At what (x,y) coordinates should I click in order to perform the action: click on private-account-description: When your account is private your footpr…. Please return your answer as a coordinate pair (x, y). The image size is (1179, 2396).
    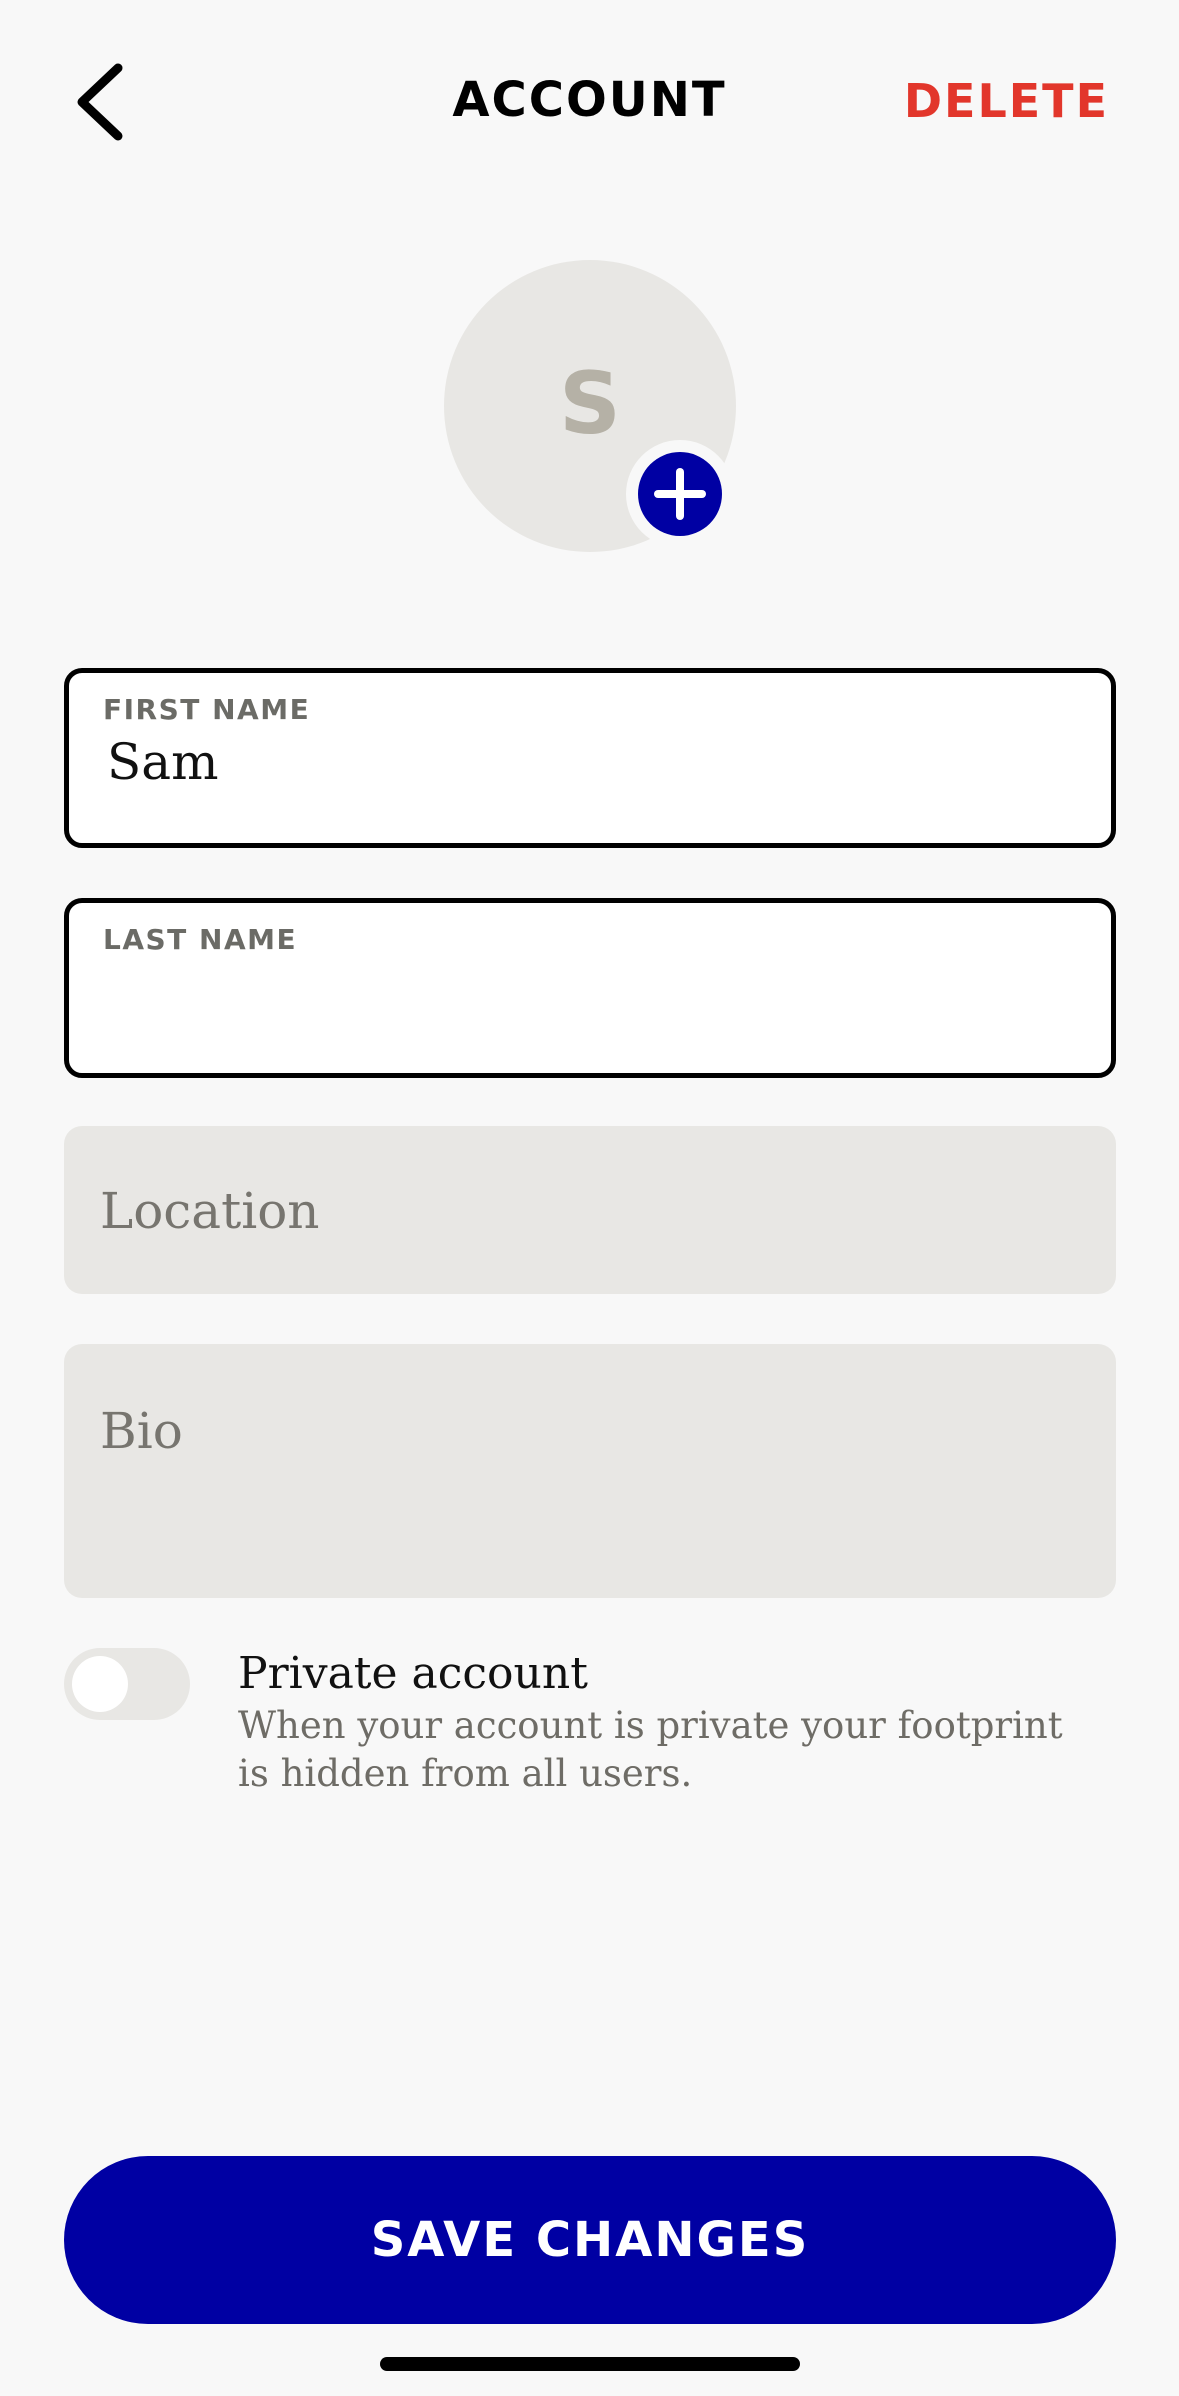
    Looking at the image, I should click on (650, 1749).